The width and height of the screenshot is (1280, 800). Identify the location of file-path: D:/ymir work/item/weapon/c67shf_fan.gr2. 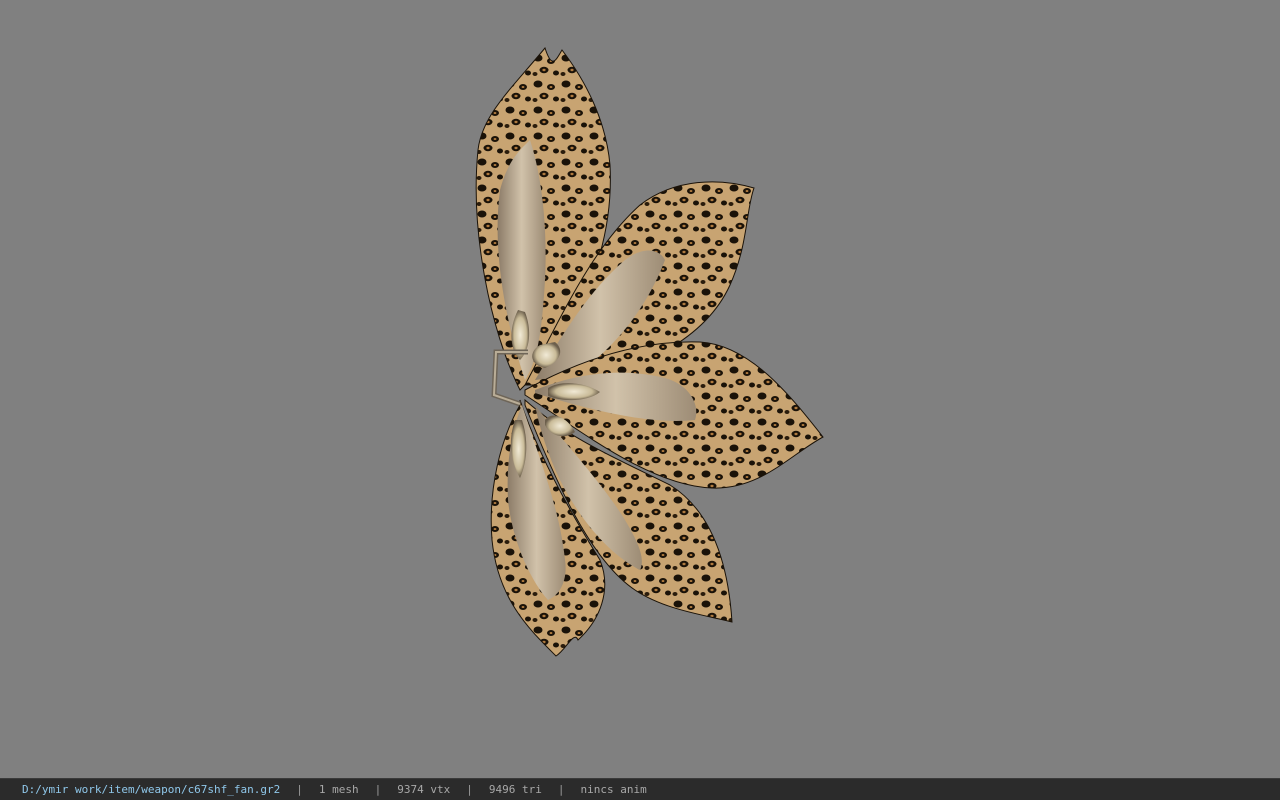
(151, 789).